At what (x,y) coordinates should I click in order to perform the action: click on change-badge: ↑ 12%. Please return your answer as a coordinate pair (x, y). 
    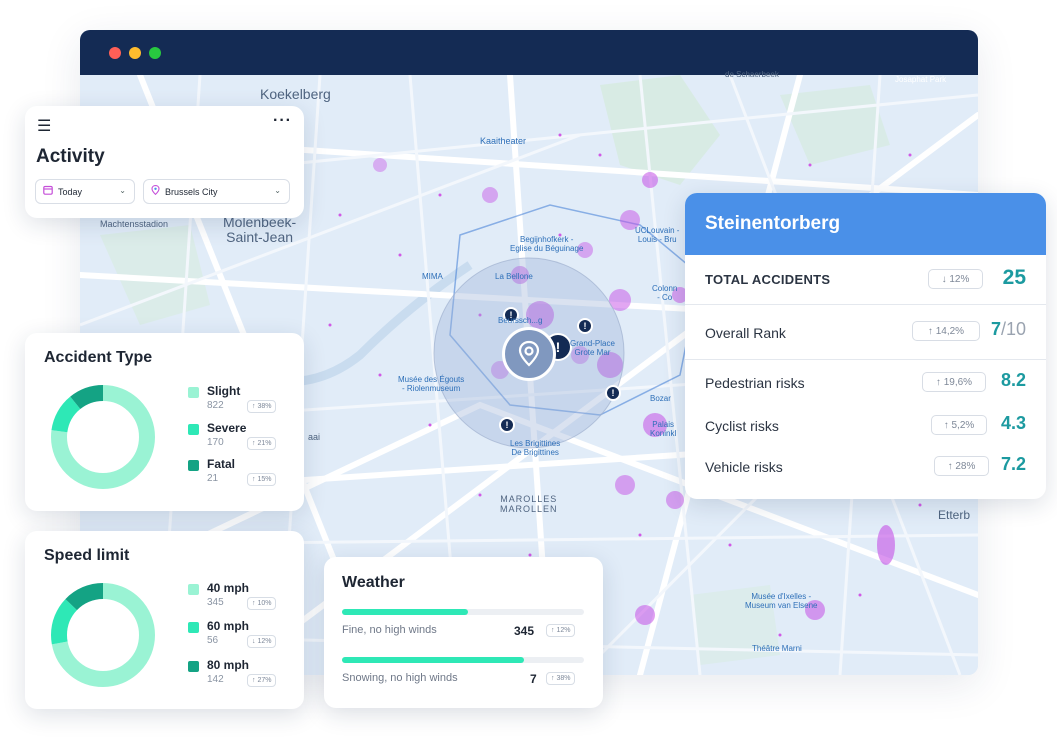
    Looking at the image, I should click on (561, 630).